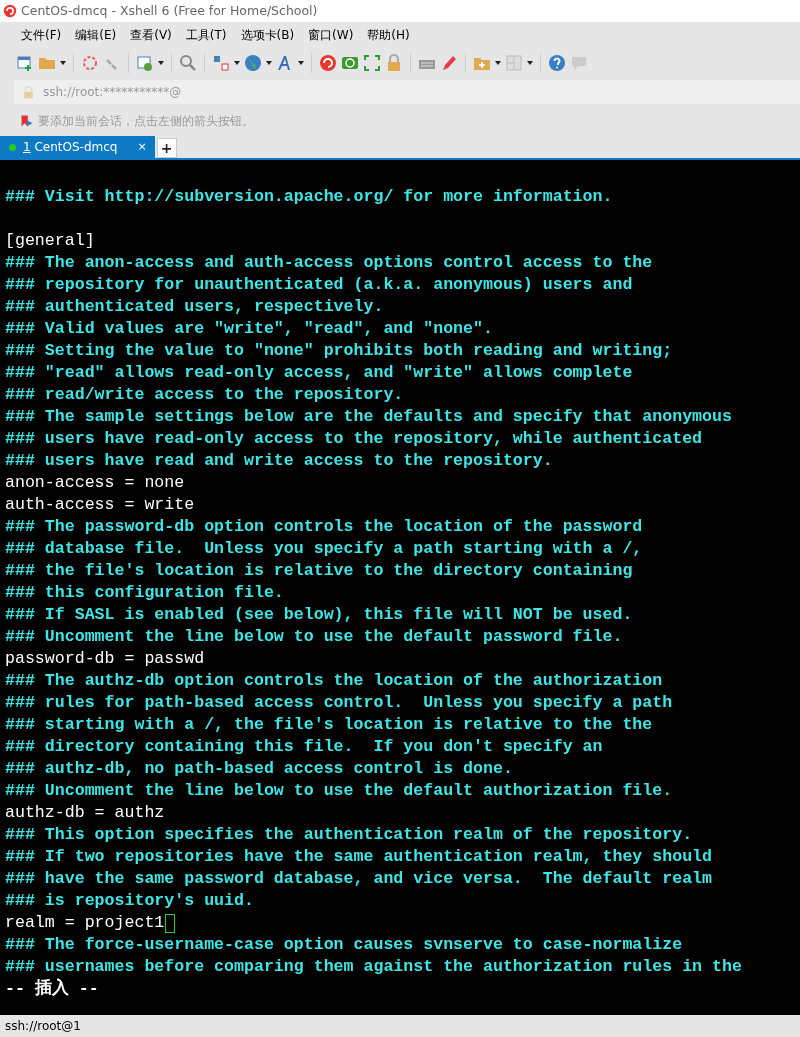 Image resolution: width=800 pixels, height=1037 pixels. I want to click on disconnect-icon, so click(90, 63).